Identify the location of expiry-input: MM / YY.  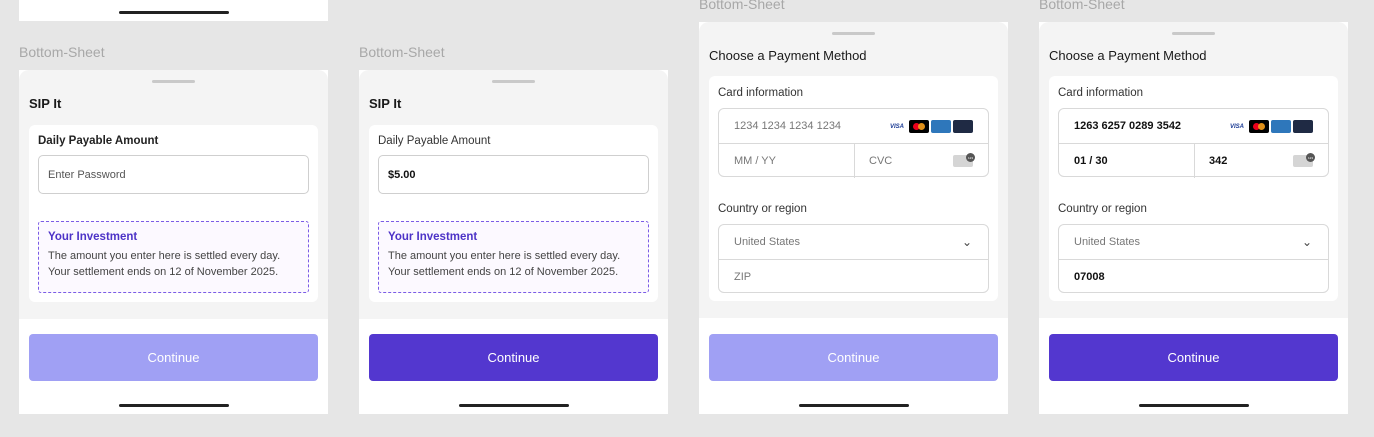
(786, 161).